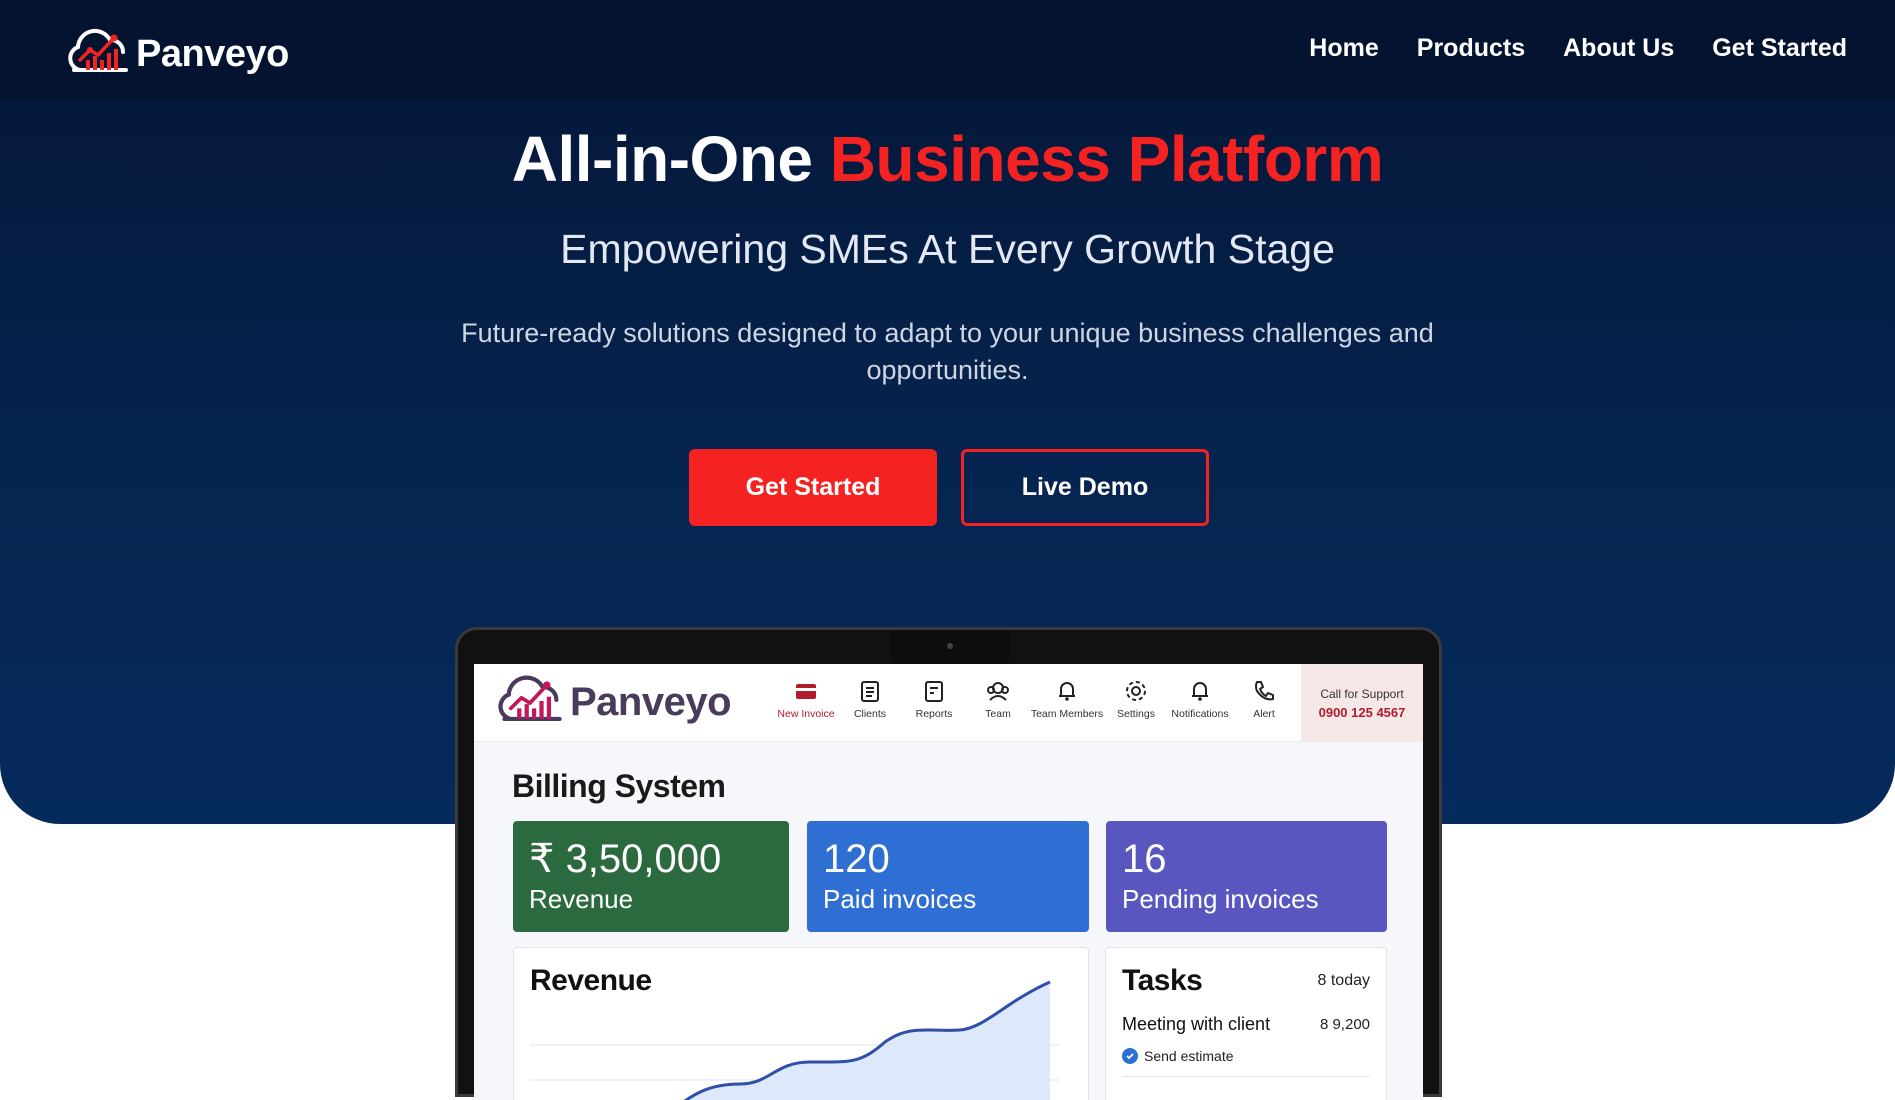 This screenshot has width=1895, height=1100. What do you see at coordinates (1246, 1076) in the screenshot?
I see `task-divider` at bounding box center [1246, 1076].